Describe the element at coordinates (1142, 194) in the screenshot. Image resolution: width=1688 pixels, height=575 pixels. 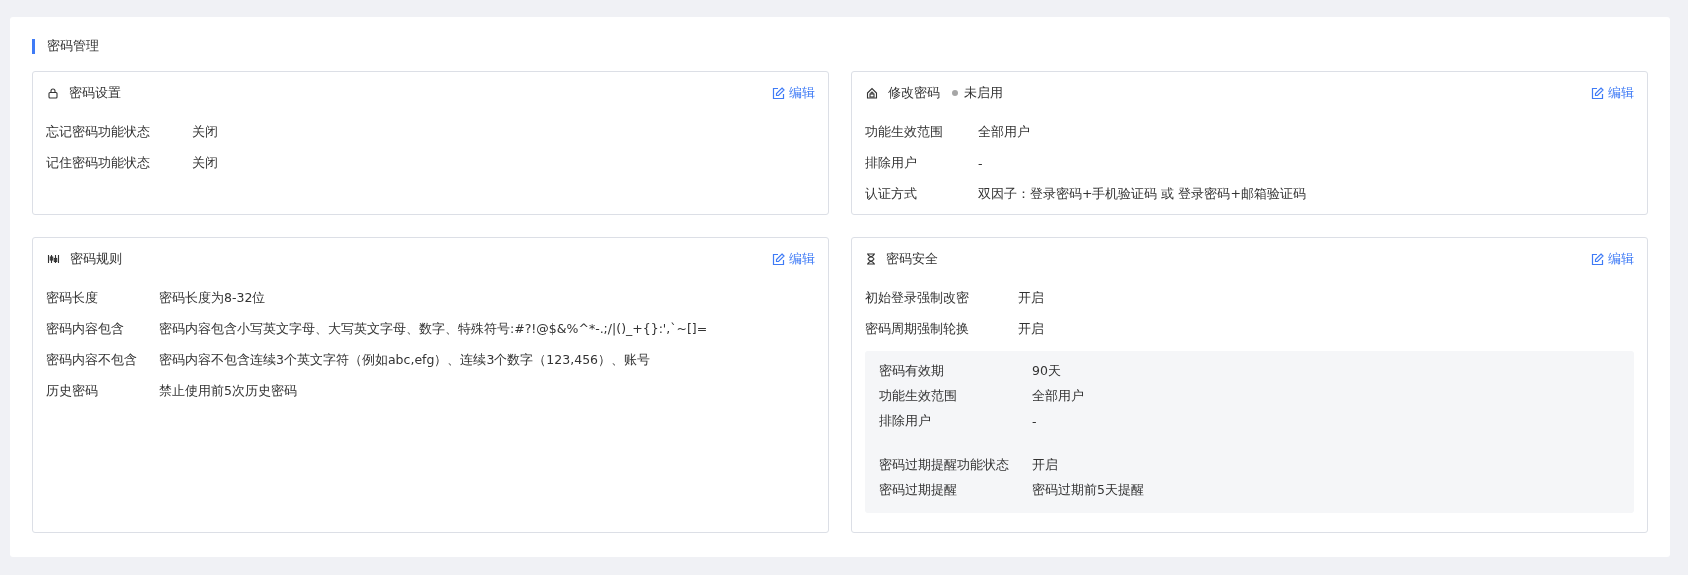
I see `field-value: 双因子：登录密码+手机验证码 或 登录密码+邮箱验证码` at that location.